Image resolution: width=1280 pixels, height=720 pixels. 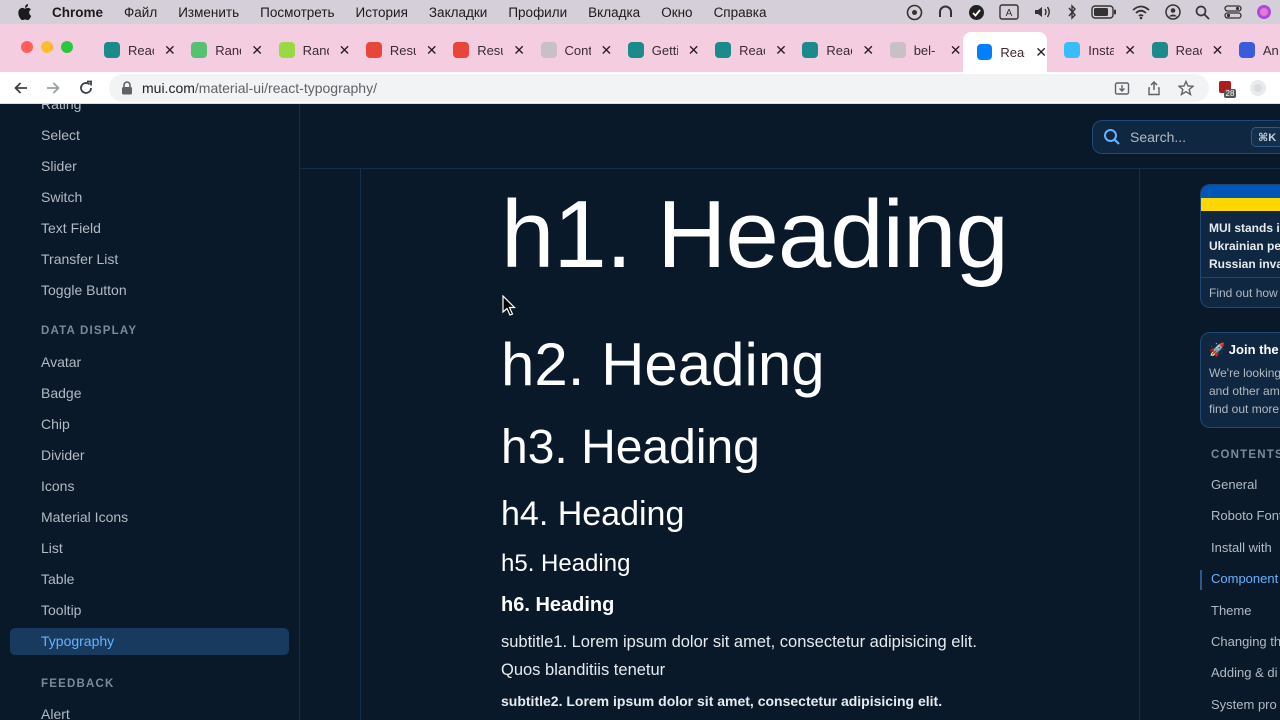 I want to click on sidebar-item-rating: Rating, so click(x=61, y=108).